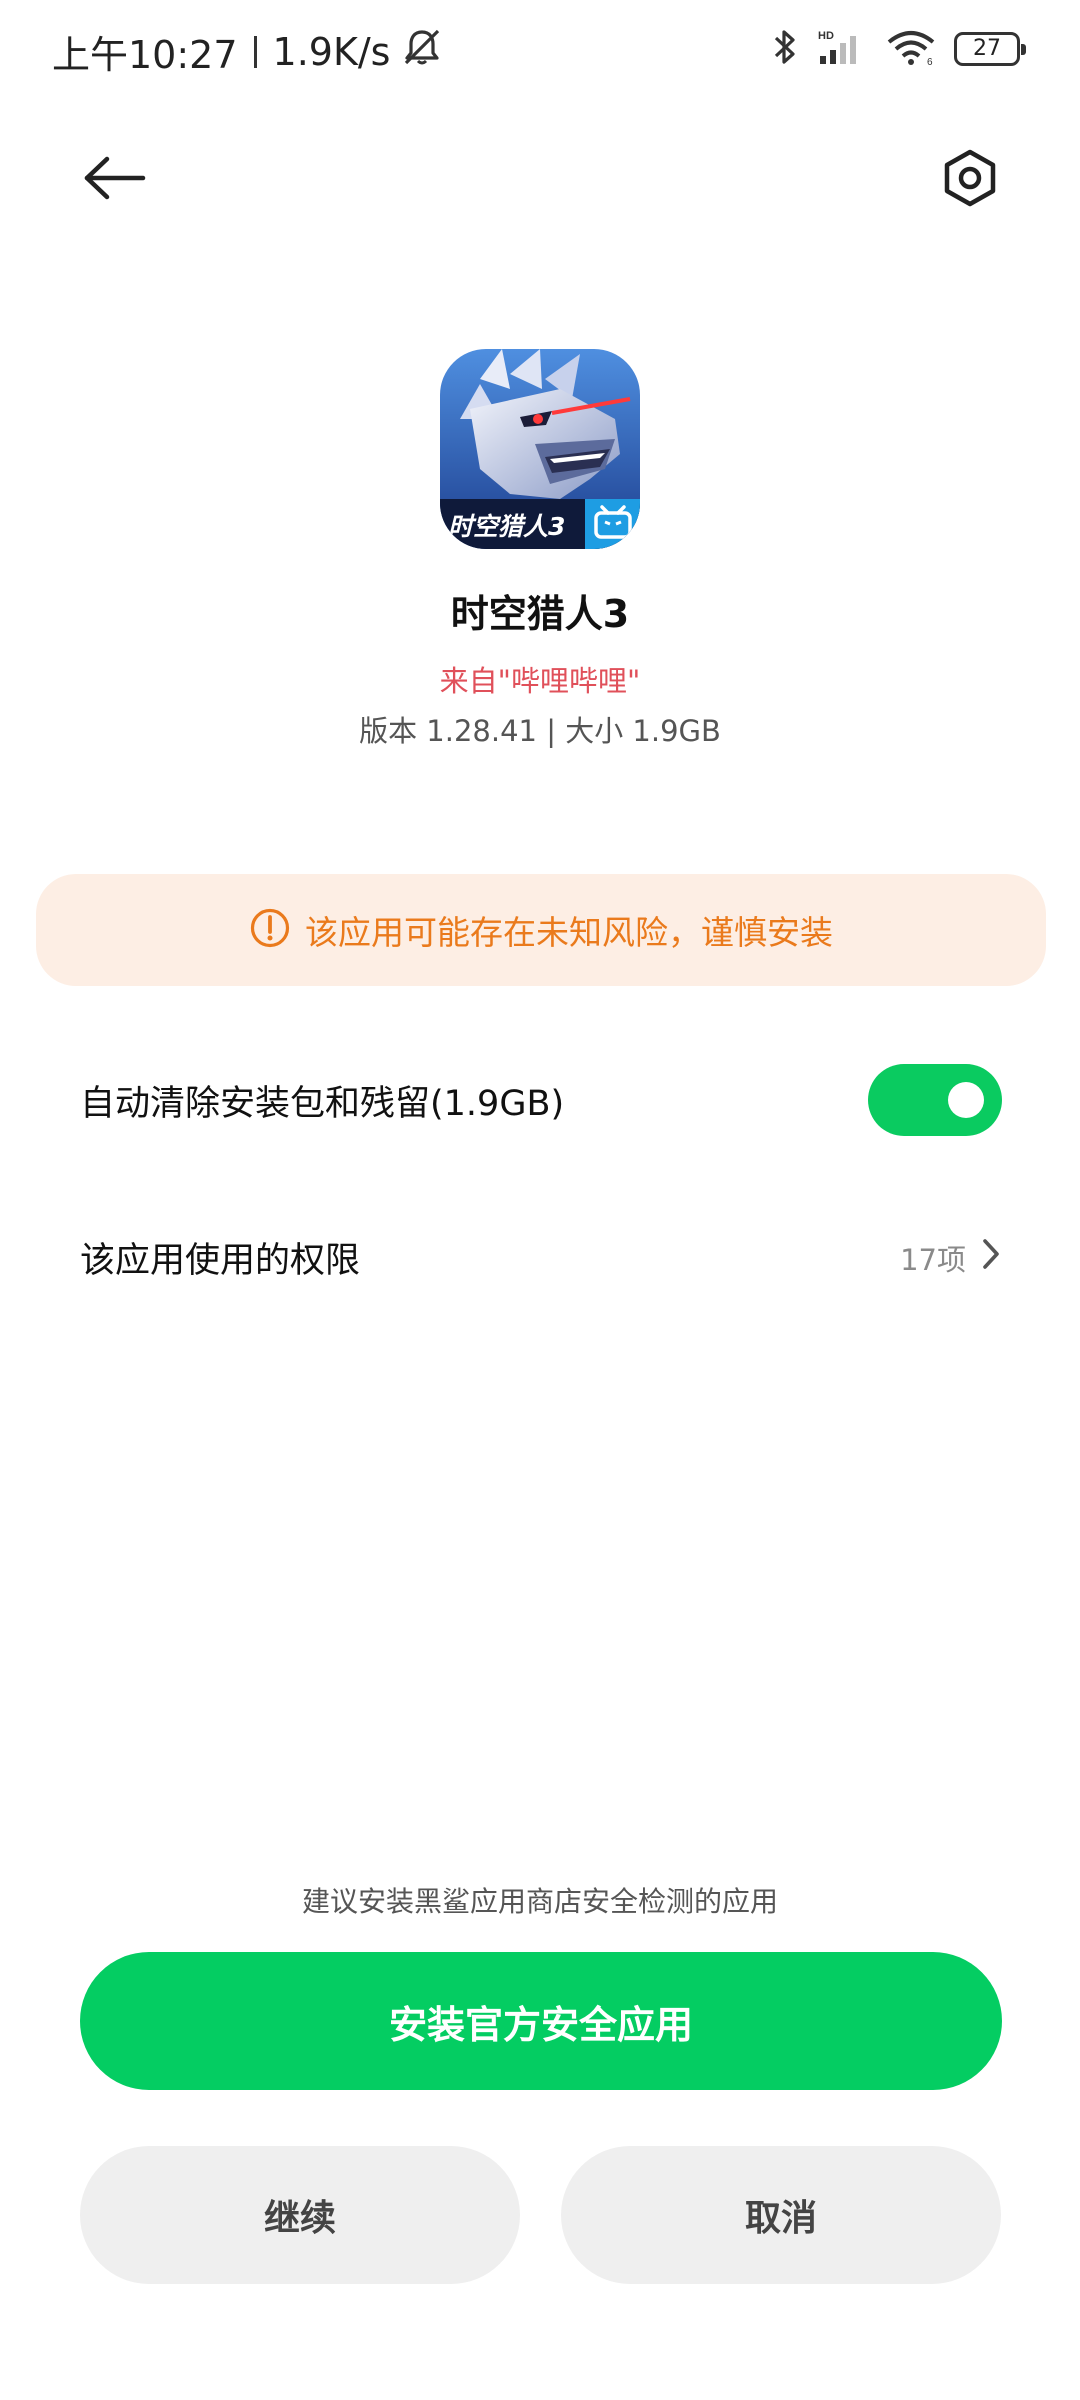 This screenshot has height=2400, width=1080. I want to click on risk-warning-banner: 该应用可能存在未知风险，谨慎安装, so click(541, 930).